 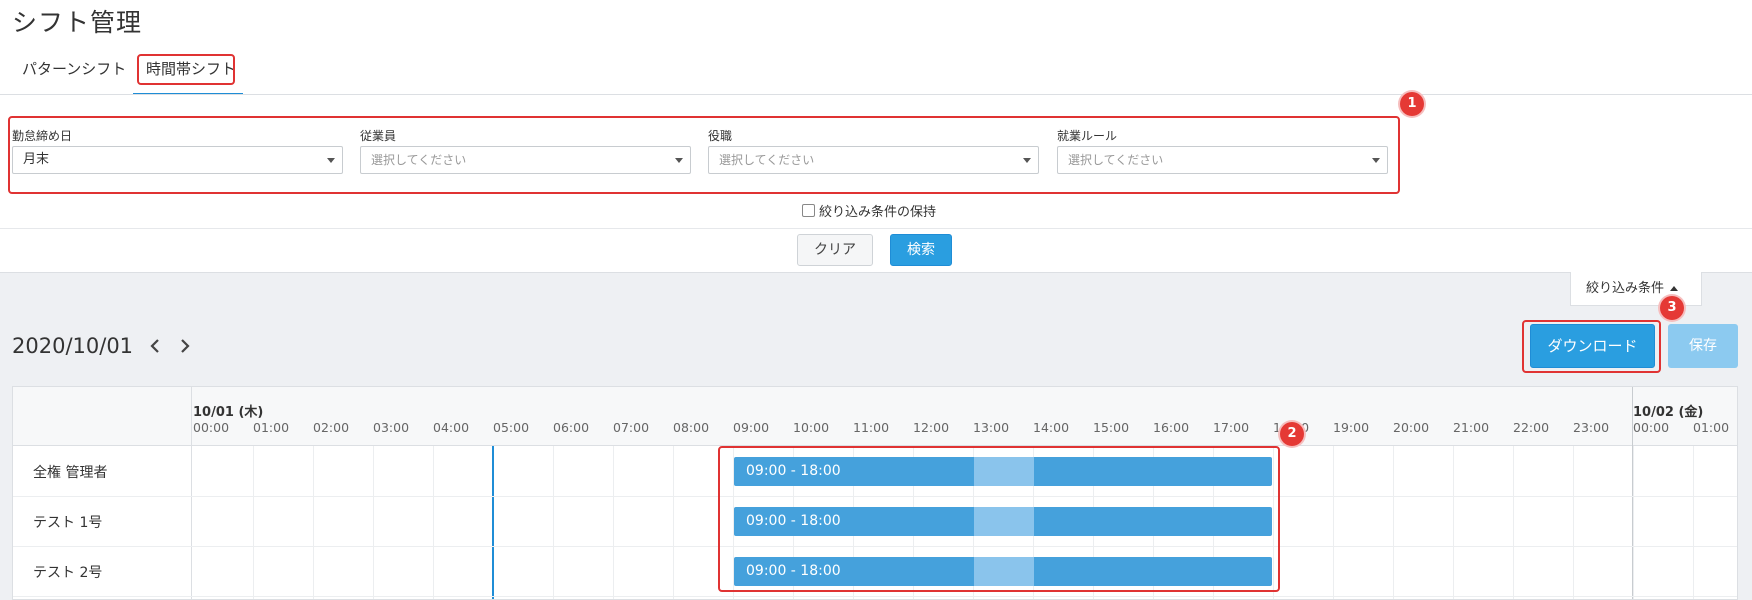 I want to click on row-divider, so click(x=875, y=596).